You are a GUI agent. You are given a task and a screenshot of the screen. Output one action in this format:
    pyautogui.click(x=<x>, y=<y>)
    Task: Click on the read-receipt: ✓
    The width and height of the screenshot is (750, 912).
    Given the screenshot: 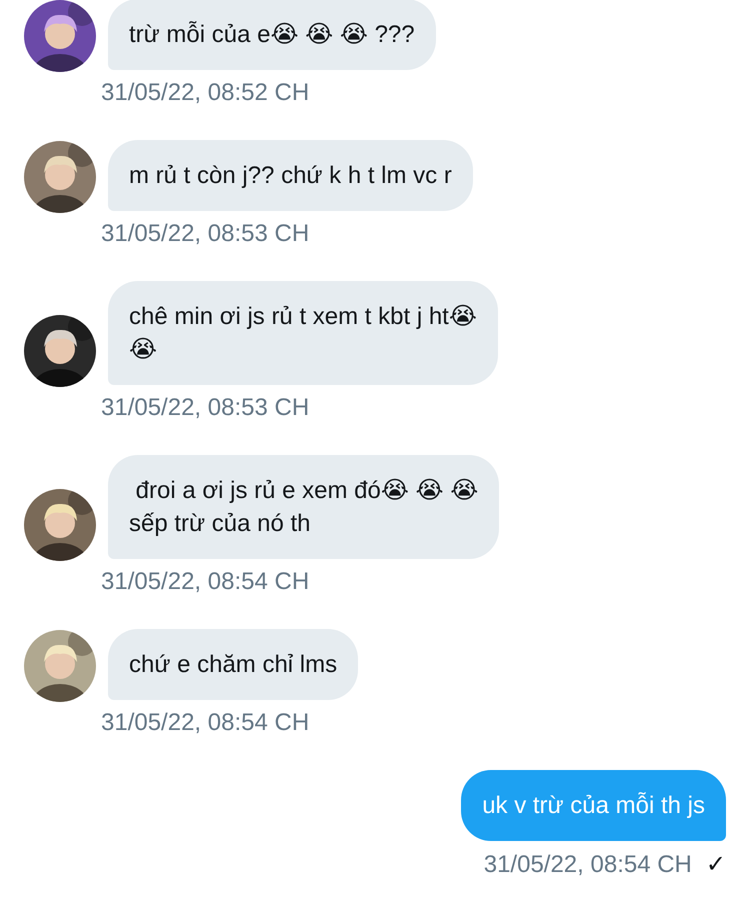 What is the action you would take?
    pyautogui.click(x=716, y=864)
    